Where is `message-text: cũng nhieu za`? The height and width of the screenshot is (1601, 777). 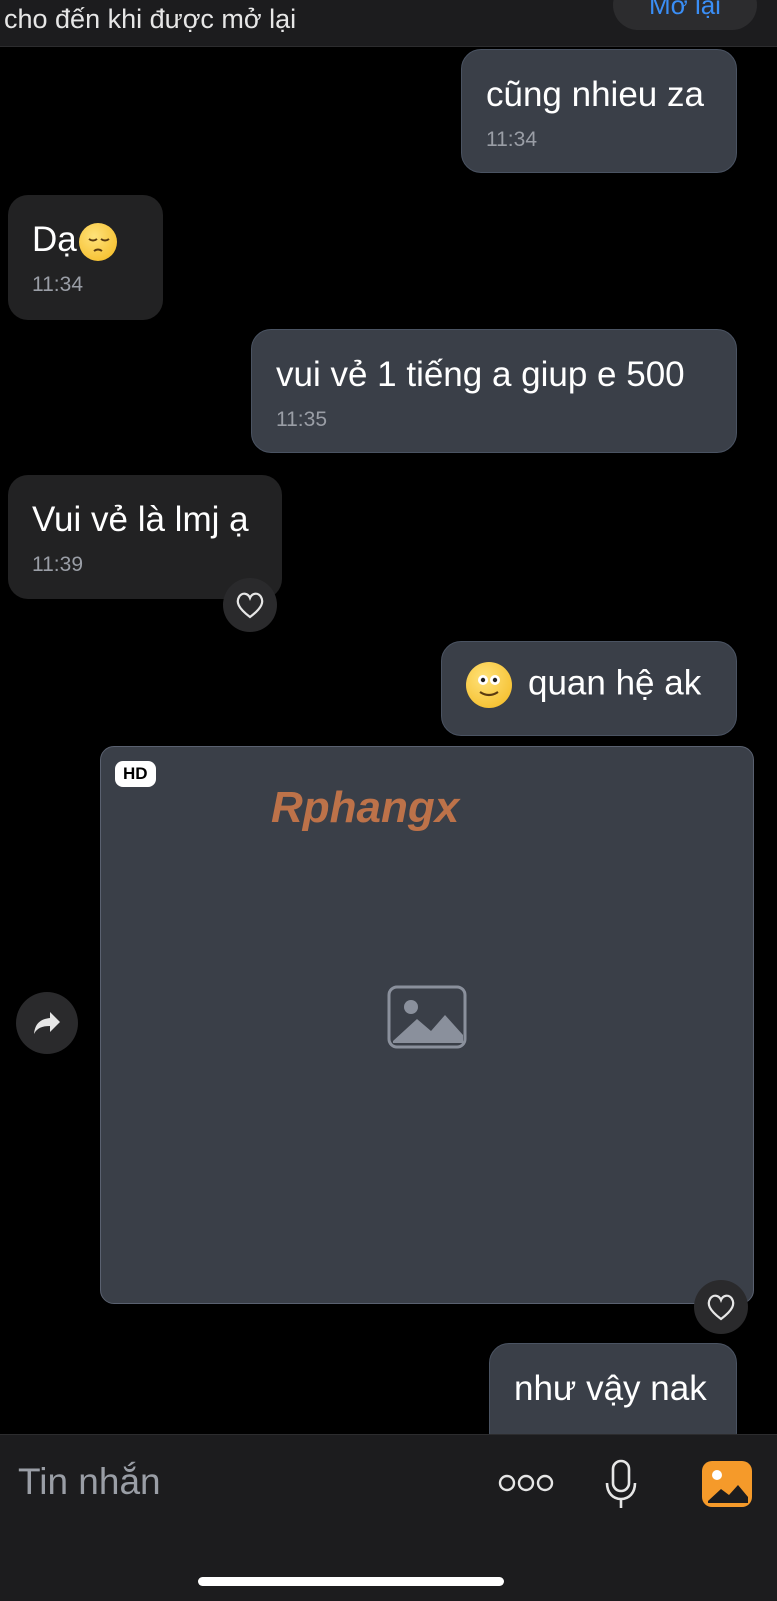
message-text: cũng nhieu za is located at coordinates (595, 94).